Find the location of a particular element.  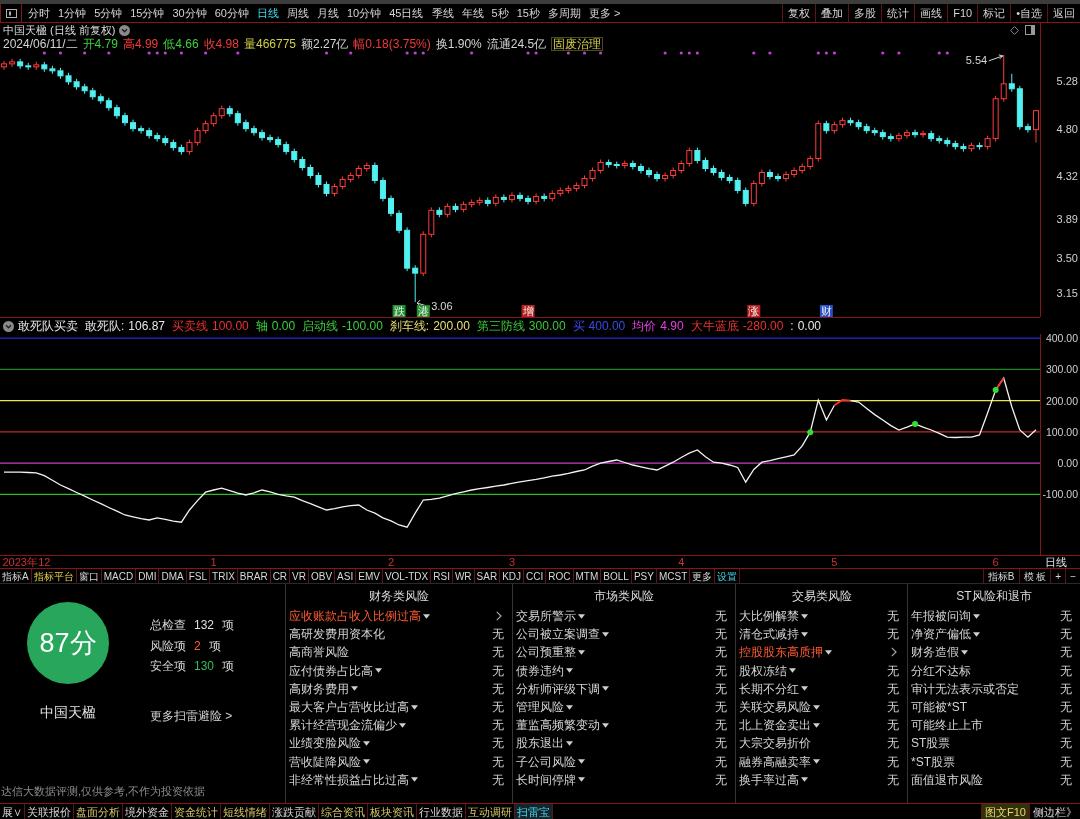

concept-tag: 固废治理 is located at coordinates (577, 44).